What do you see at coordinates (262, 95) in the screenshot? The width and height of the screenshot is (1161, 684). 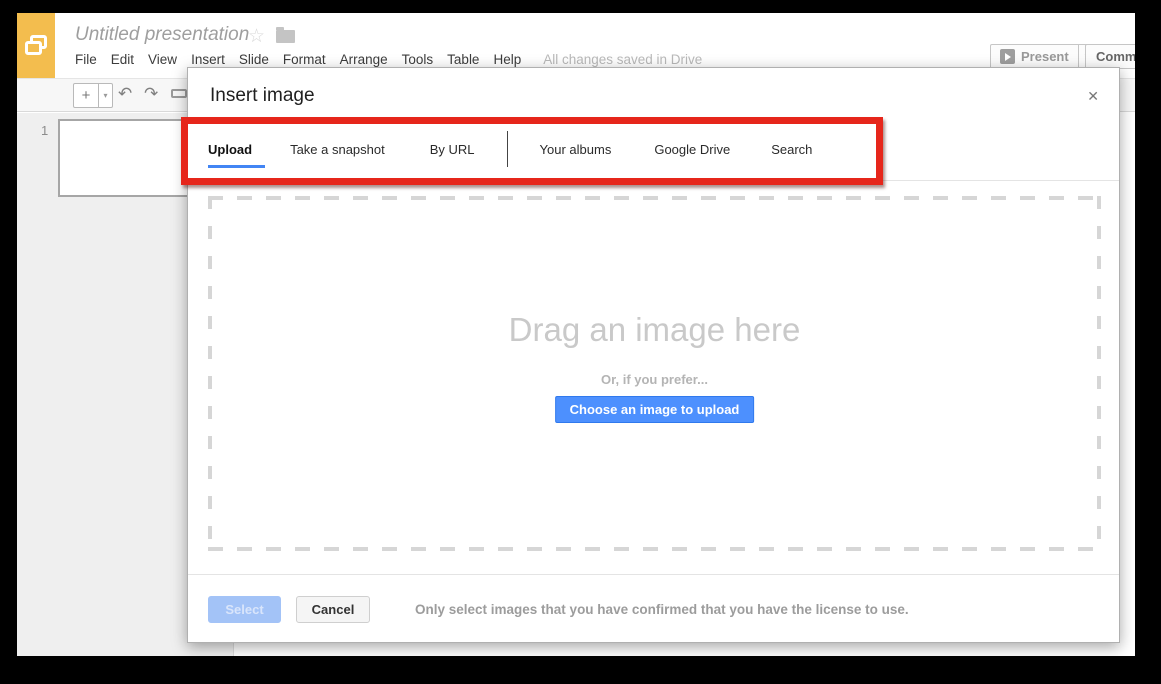 I see `dialog-title: Insert image` at bounding box center [262, 95].